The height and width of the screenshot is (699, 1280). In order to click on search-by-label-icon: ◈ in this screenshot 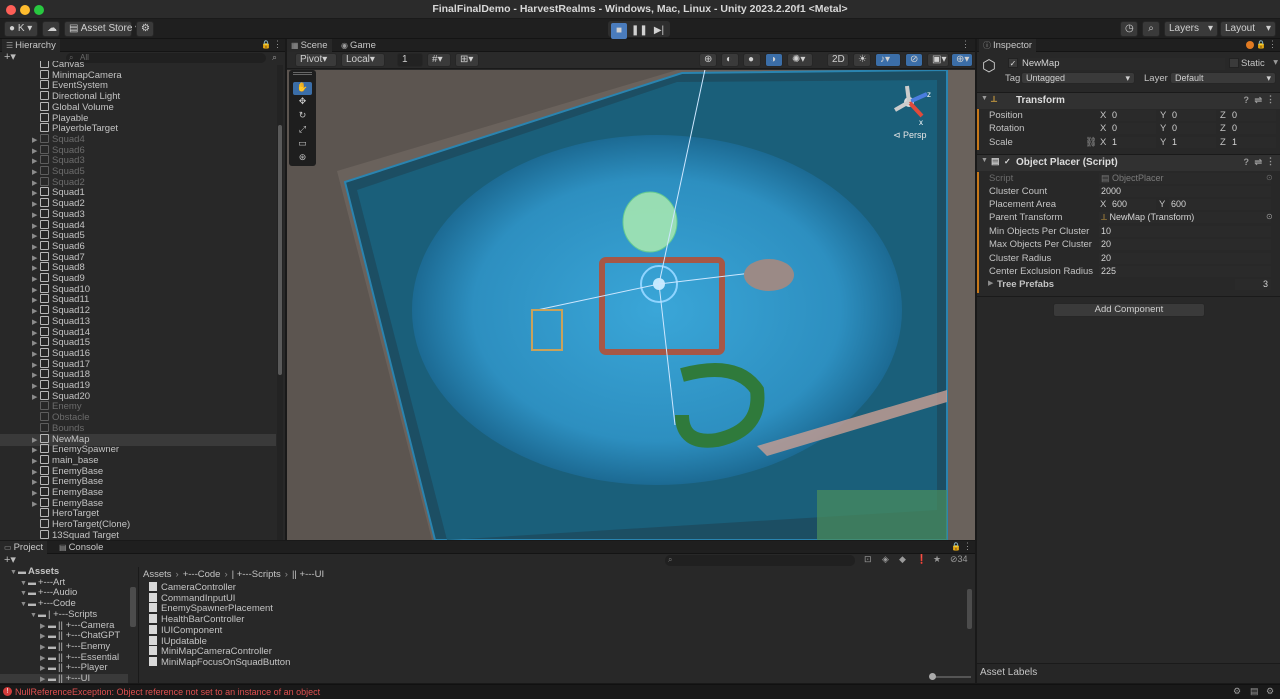, I will do `click(885, 559)`.